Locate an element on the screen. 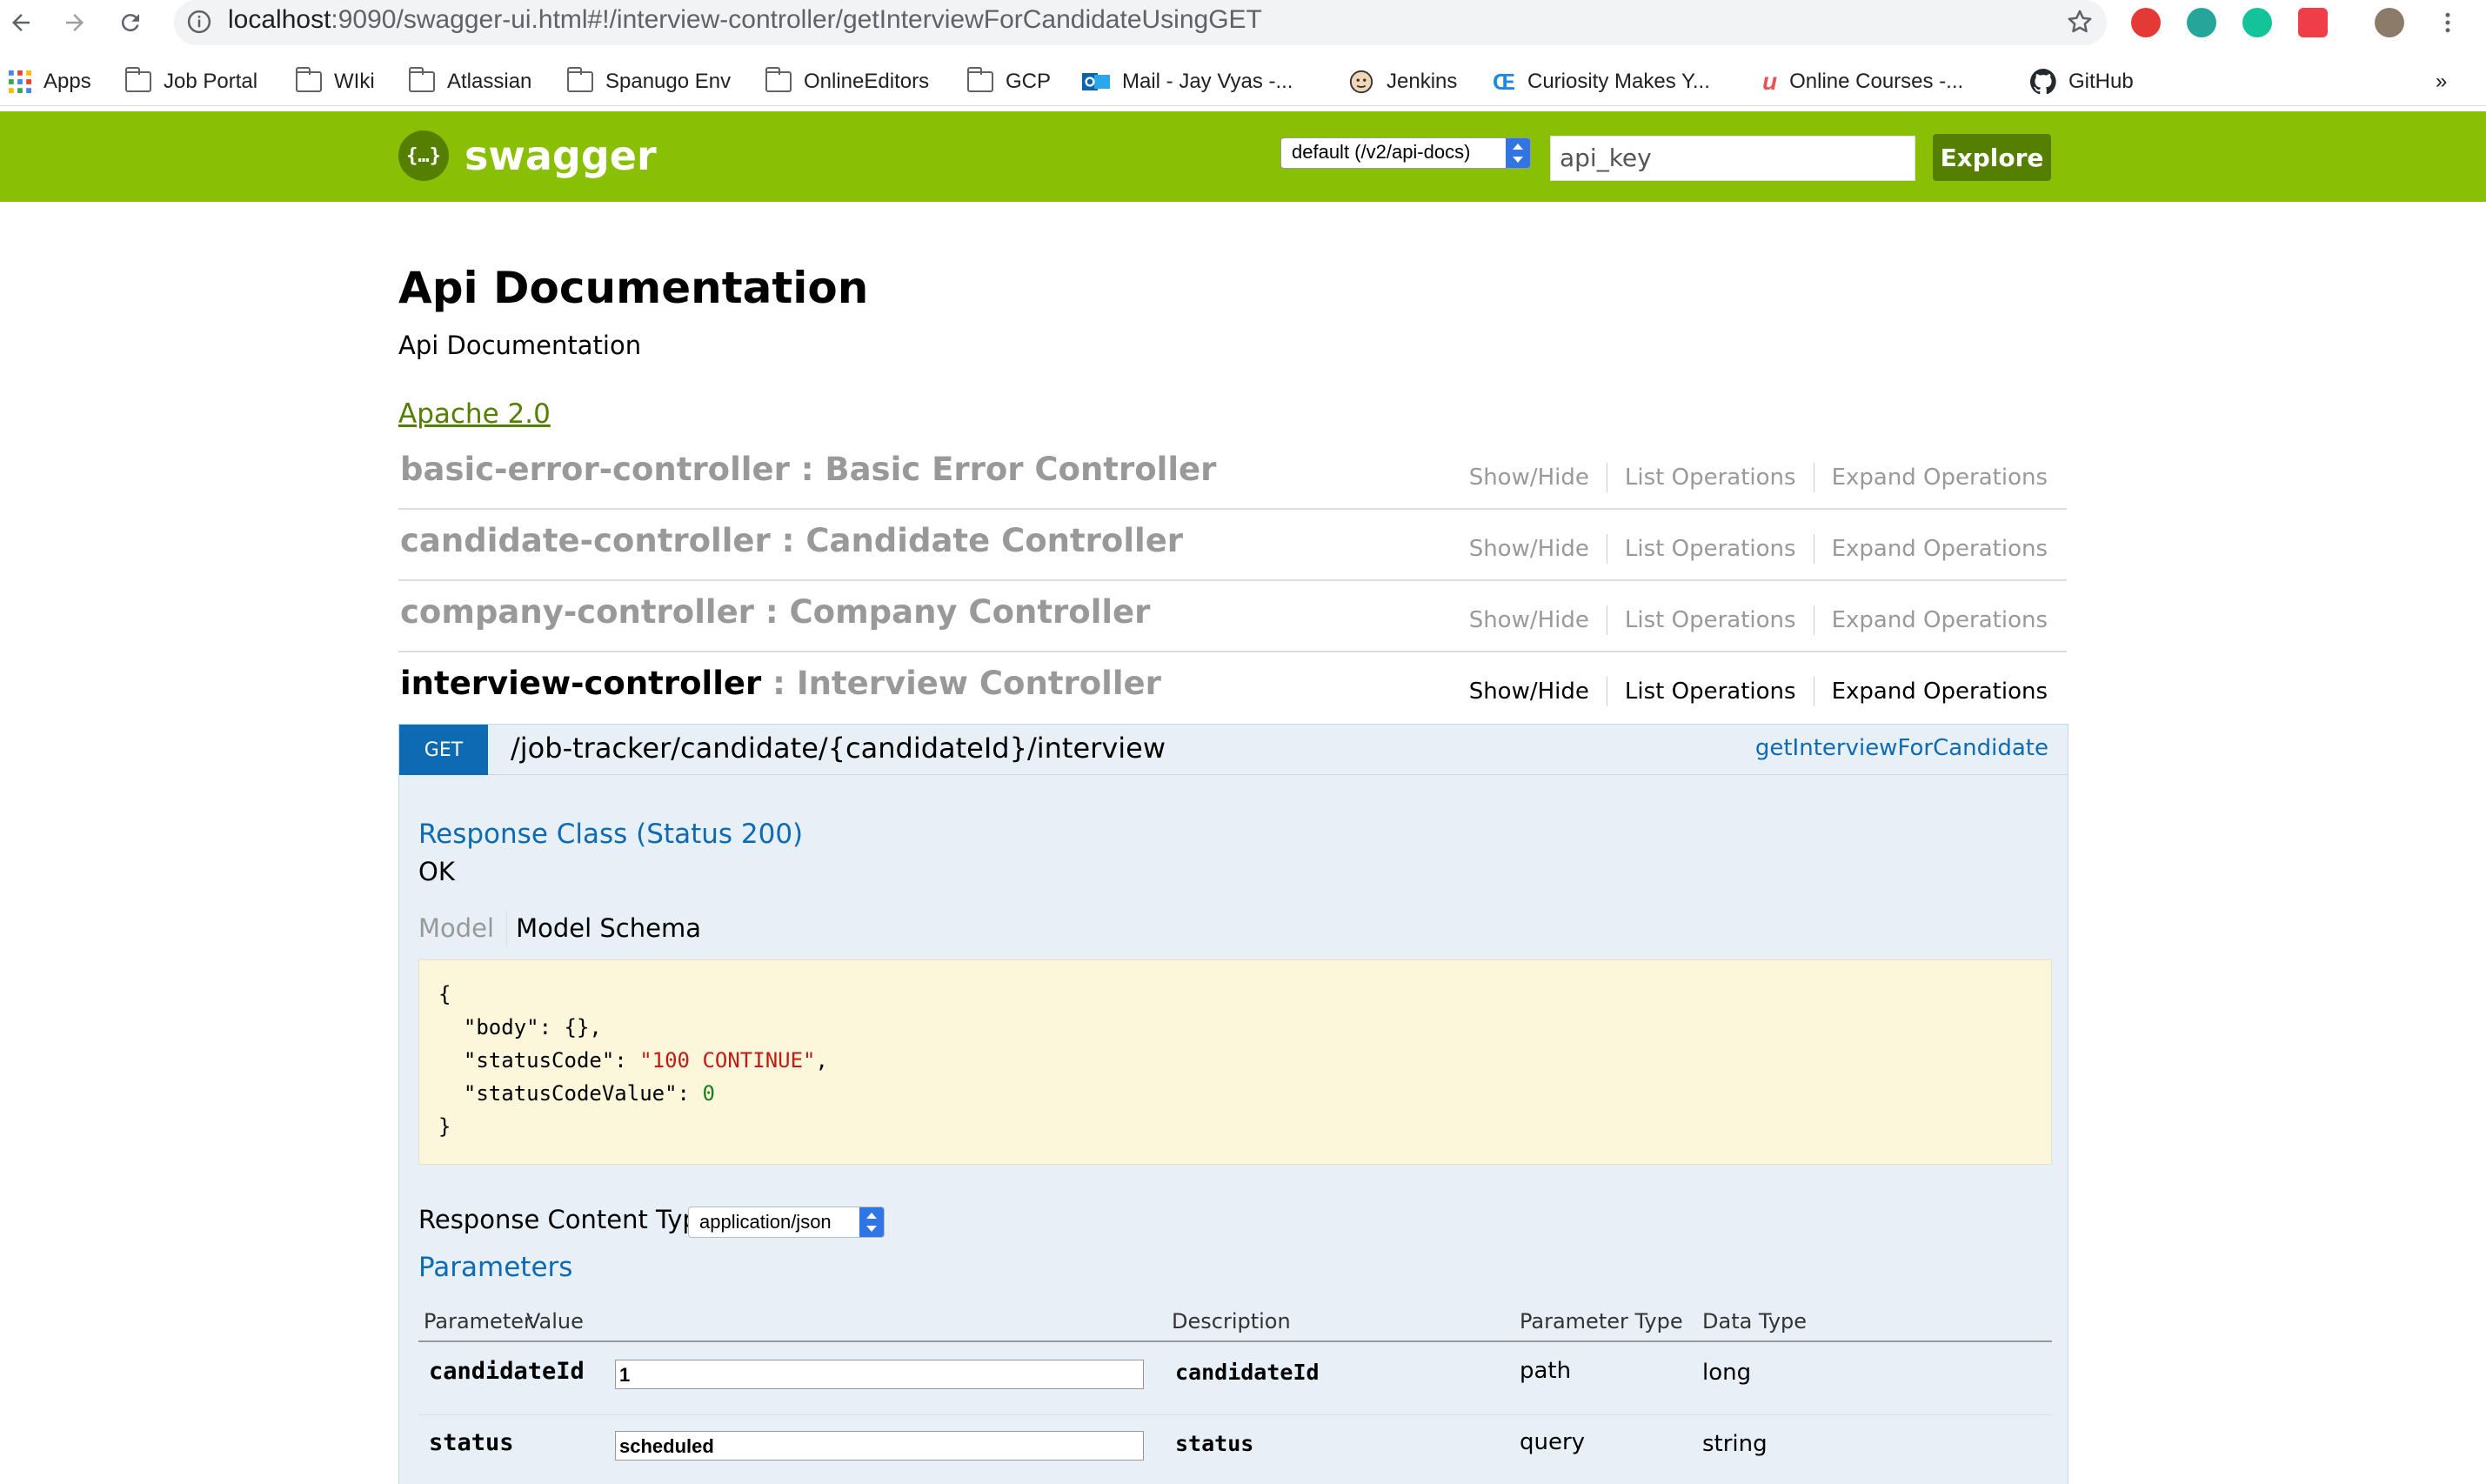 The width and height of the screenshot is (2486, 1484). license-link: Apache 2.0 is located at coordinates (475, 414).